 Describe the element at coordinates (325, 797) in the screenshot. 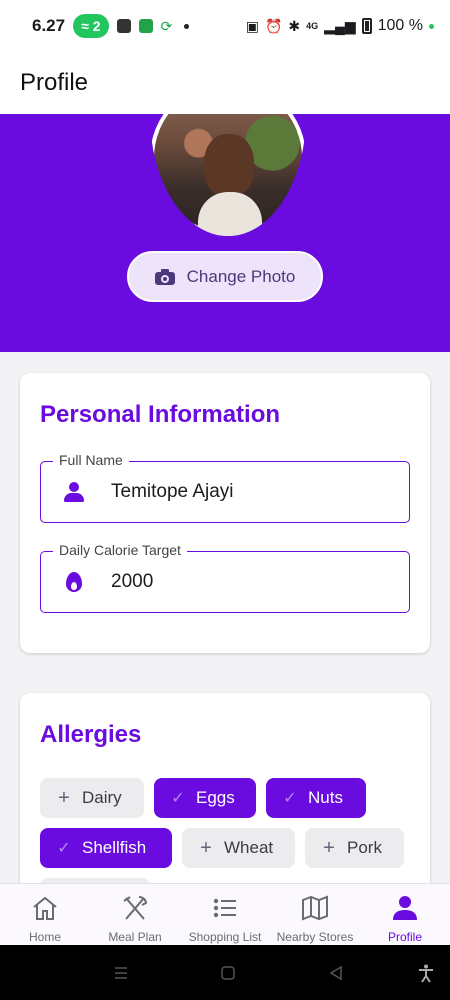

I see `chip-label: Nuts` at that location.